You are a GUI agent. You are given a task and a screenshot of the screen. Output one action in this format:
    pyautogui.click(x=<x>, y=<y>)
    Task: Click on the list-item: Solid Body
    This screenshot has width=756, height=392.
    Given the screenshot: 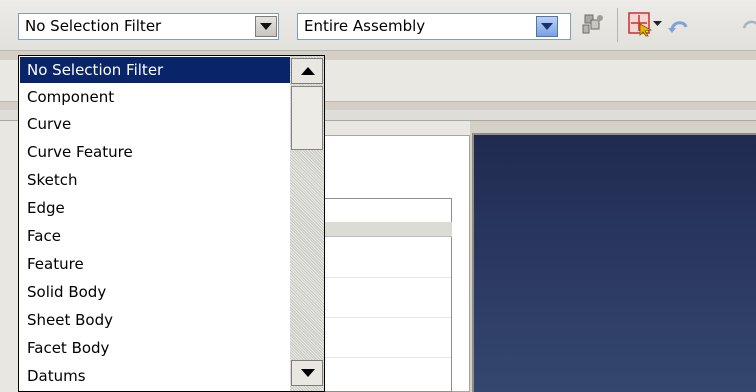 What is the action you would take?
    pyautogui.click(x=155, y=292)
    